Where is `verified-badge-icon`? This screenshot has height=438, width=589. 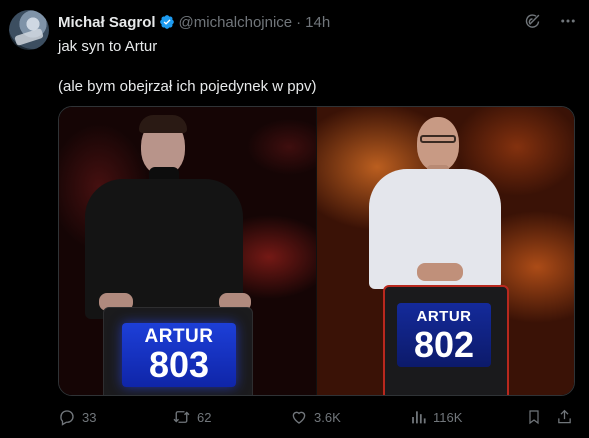
verified-badge-icon is located at coordinates (166, 22).